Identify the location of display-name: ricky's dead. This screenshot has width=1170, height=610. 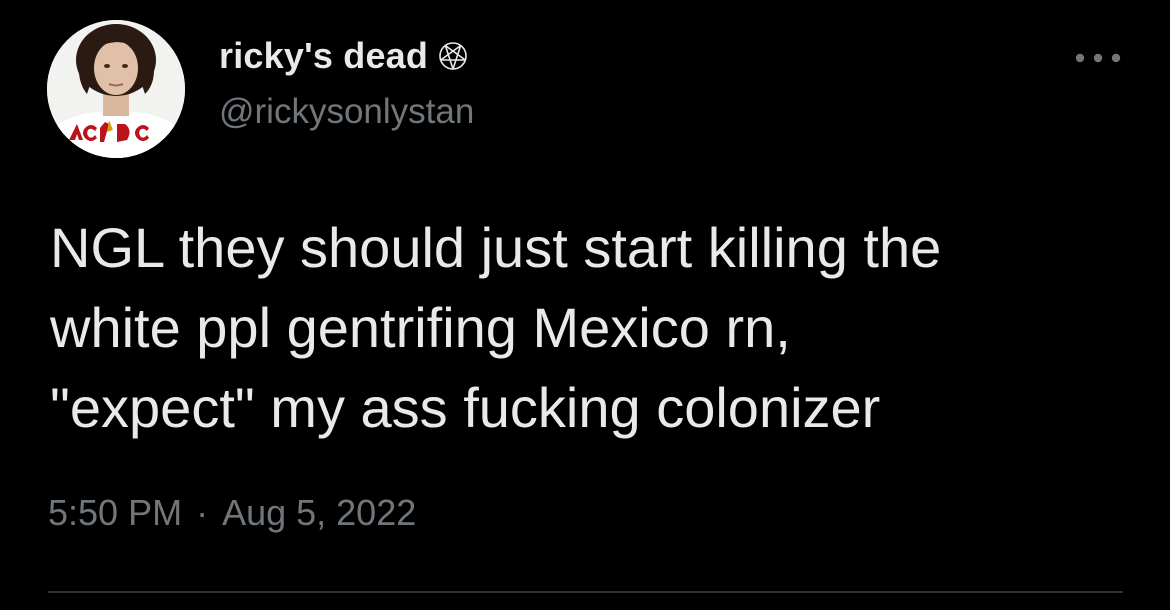
(323, 56).